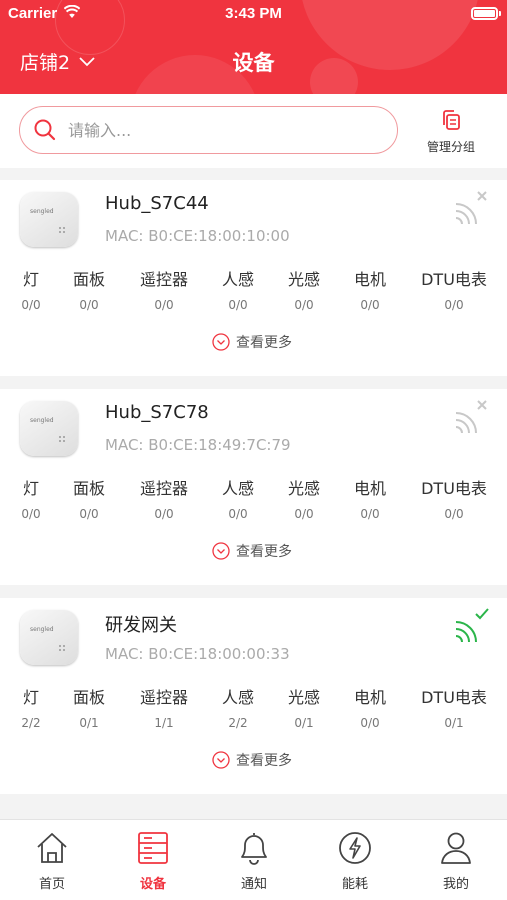 The width and height of the screenshot is (507, 900). I want to click on tab-notifications: 通知, so click(254, 861).